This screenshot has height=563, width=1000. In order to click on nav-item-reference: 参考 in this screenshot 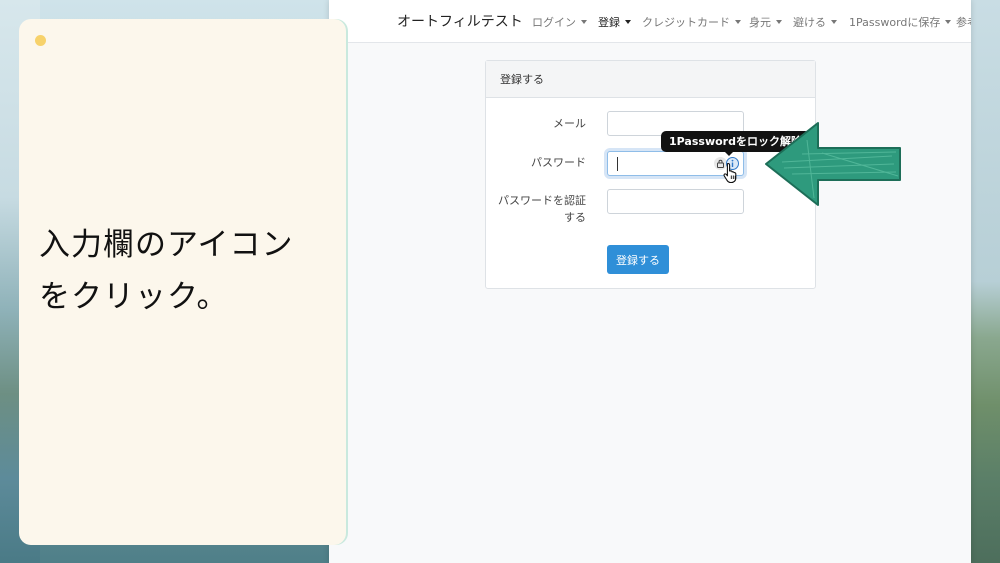, I will do `click(963, 22)`.